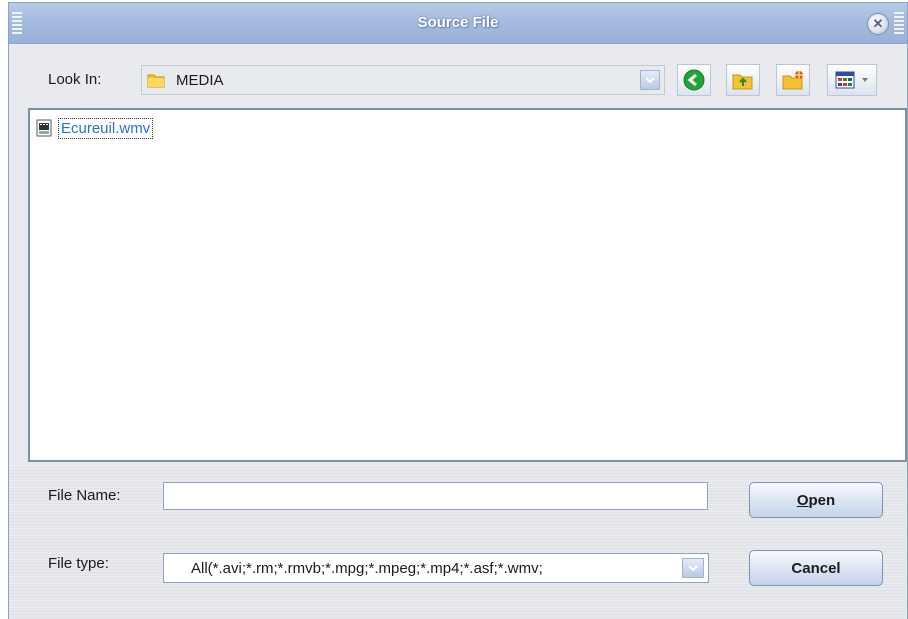 This screenshot has height=619, width=908. I want to click on look-in-label: Look In:, so click(75, 79).